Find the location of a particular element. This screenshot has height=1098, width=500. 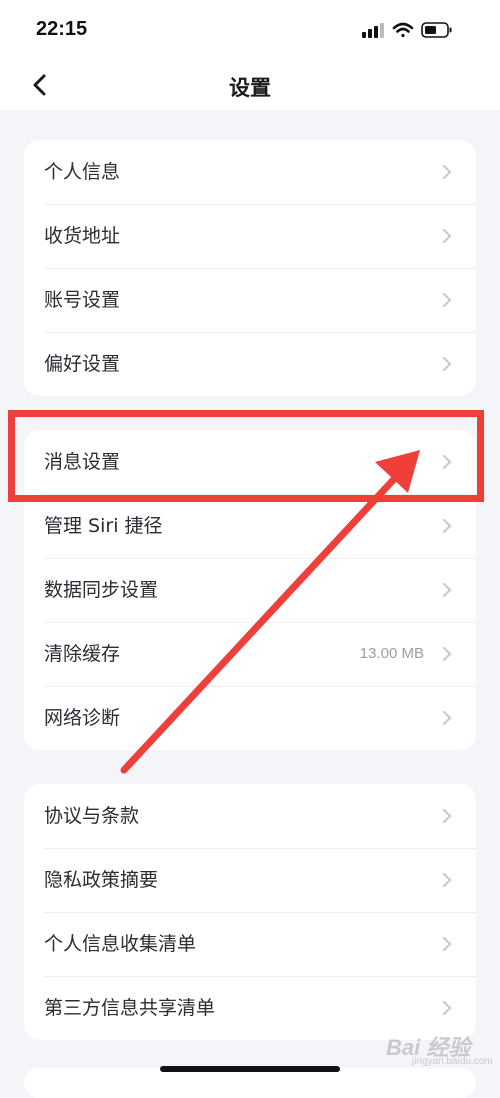

settings-item-personal-info-list: 个人信息收集清单 is located at coordinates (250, 944).